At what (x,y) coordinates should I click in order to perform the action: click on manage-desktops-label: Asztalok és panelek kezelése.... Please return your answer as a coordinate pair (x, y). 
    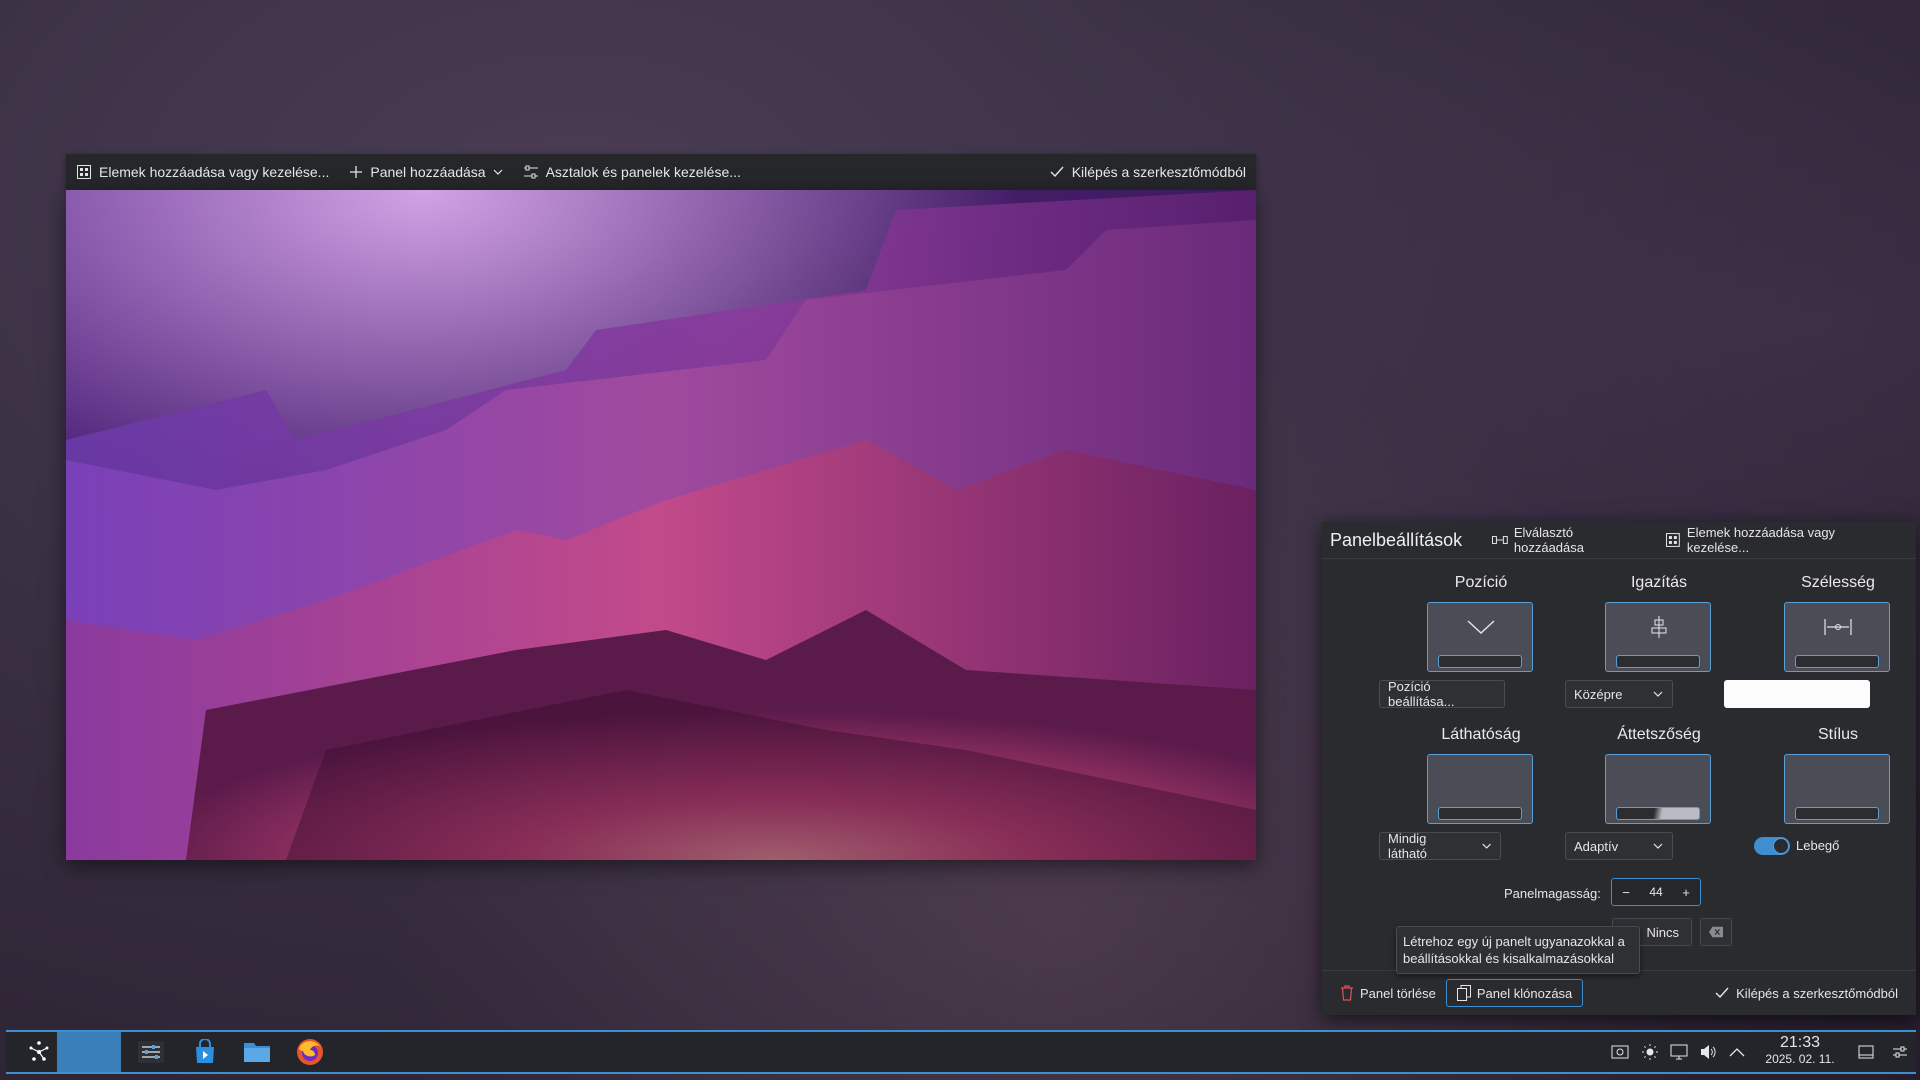
    Looking at the image, I should click on (643, 172).